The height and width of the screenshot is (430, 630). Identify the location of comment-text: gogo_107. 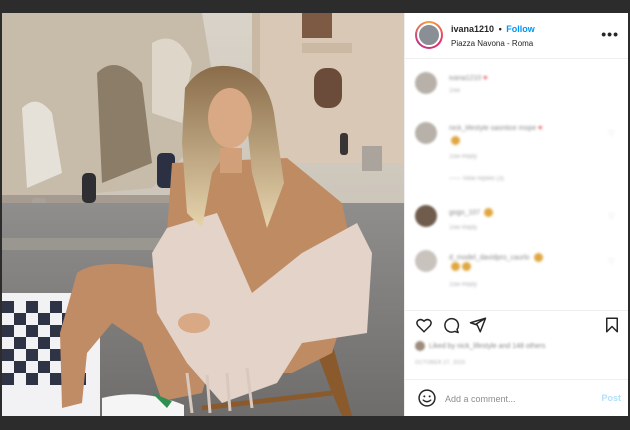
(465, 213).